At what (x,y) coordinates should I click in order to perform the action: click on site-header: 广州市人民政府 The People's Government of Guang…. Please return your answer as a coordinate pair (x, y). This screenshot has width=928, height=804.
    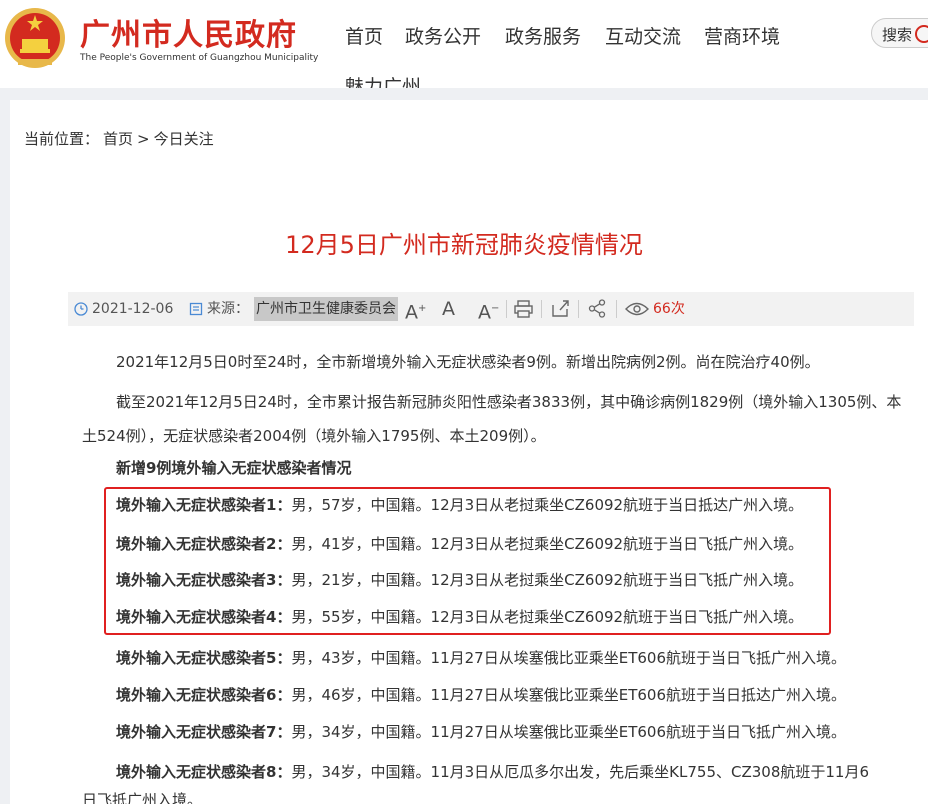
    Looking at the image, I should click on (464, 49).